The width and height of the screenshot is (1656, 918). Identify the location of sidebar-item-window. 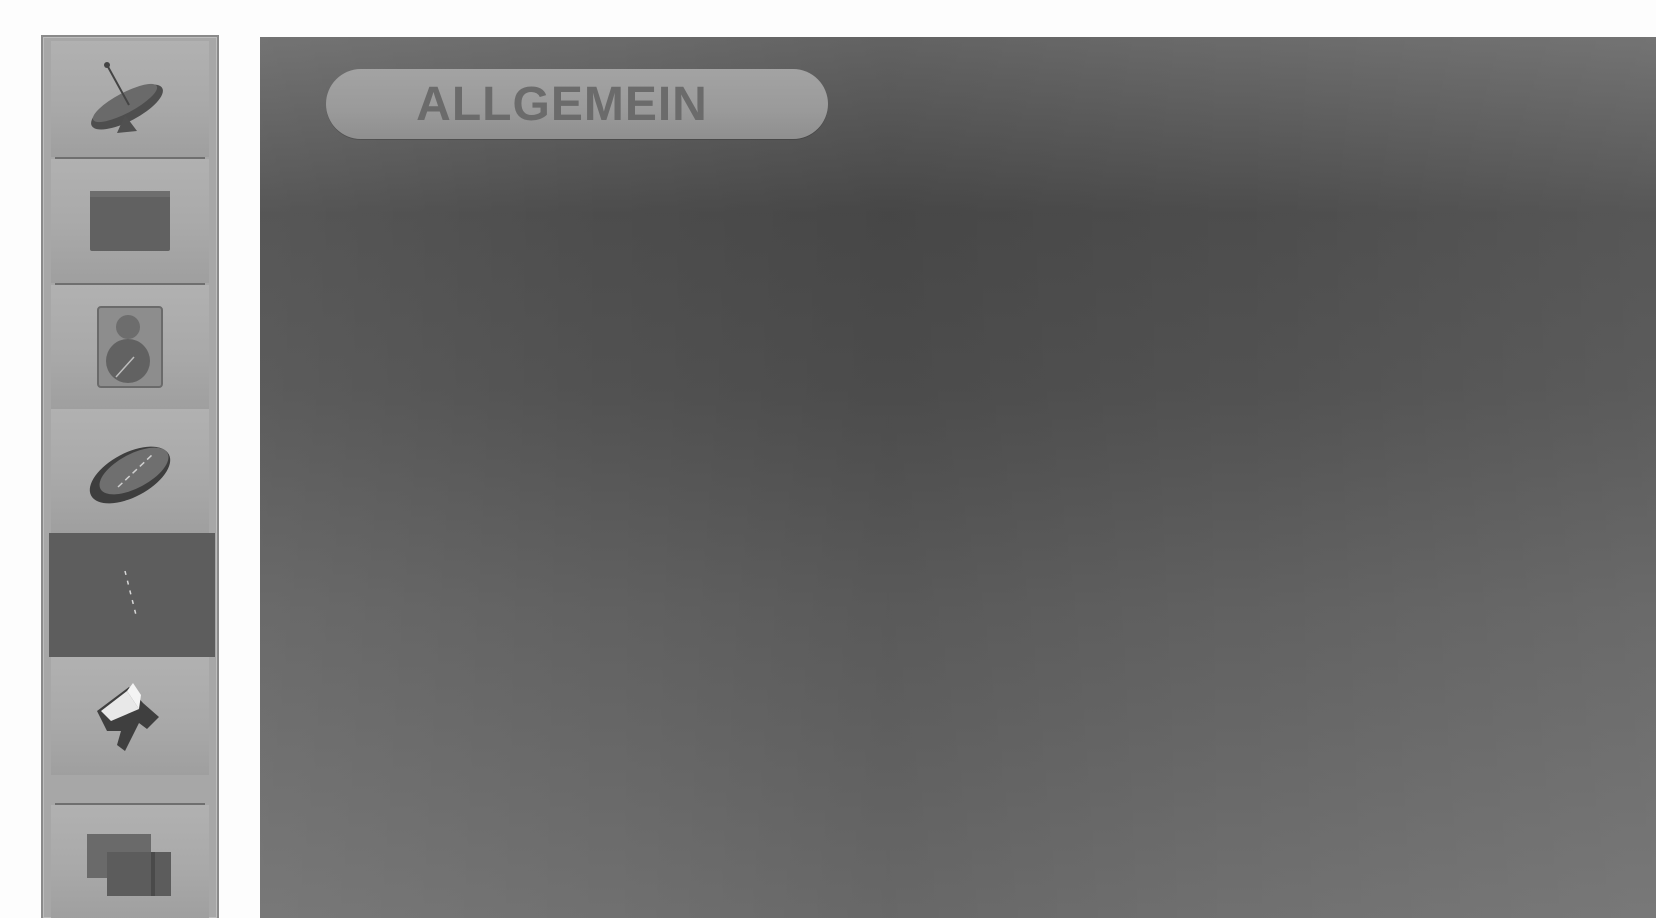
(130, 861).